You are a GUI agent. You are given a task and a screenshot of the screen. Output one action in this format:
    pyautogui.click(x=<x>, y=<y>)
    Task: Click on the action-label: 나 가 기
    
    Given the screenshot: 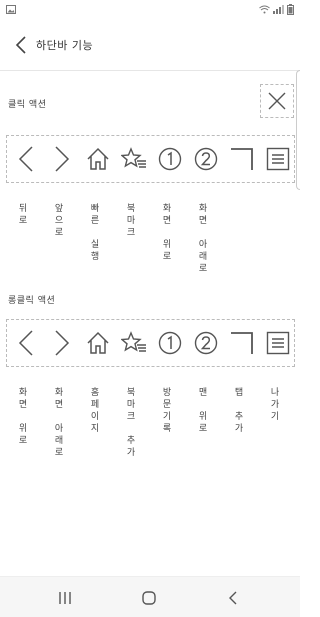 What is the action you would take?
    pyautogui.click(x=275, y=405)
    